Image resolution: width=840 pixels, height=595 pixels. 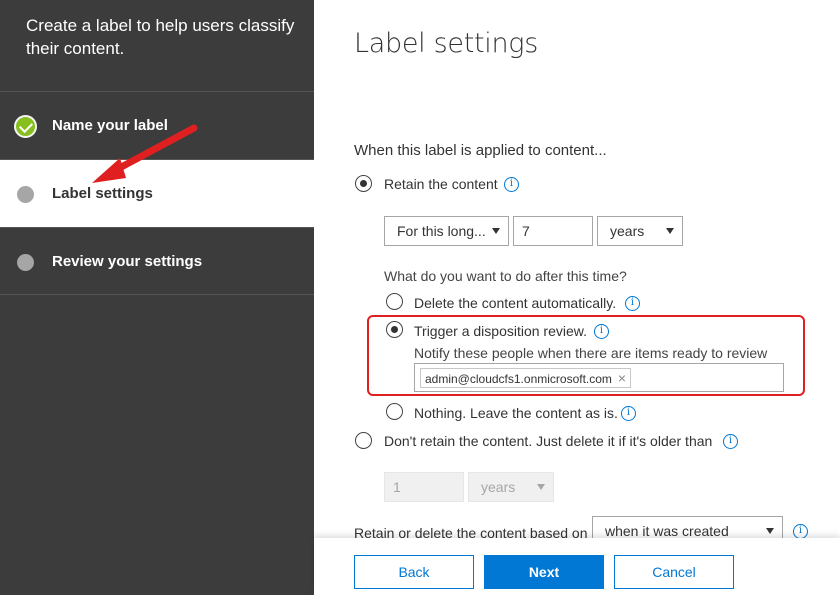 I want to click on step-label: Review your settings, so click(x=127, y=261).